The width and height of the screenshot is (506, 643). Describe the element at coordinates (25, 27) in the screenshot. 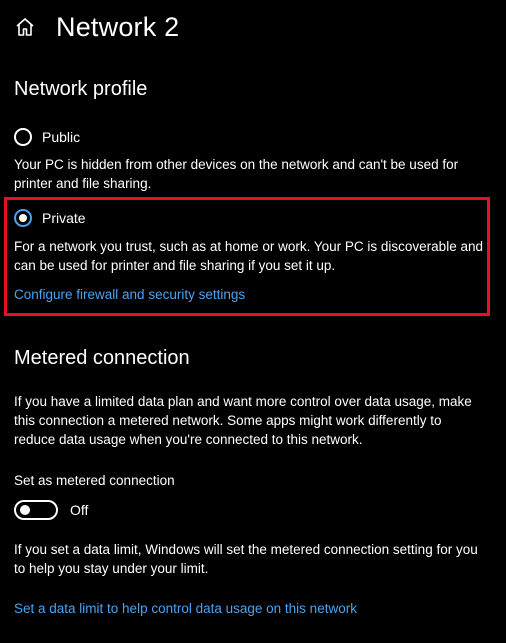

I see `home-icon` at that location.